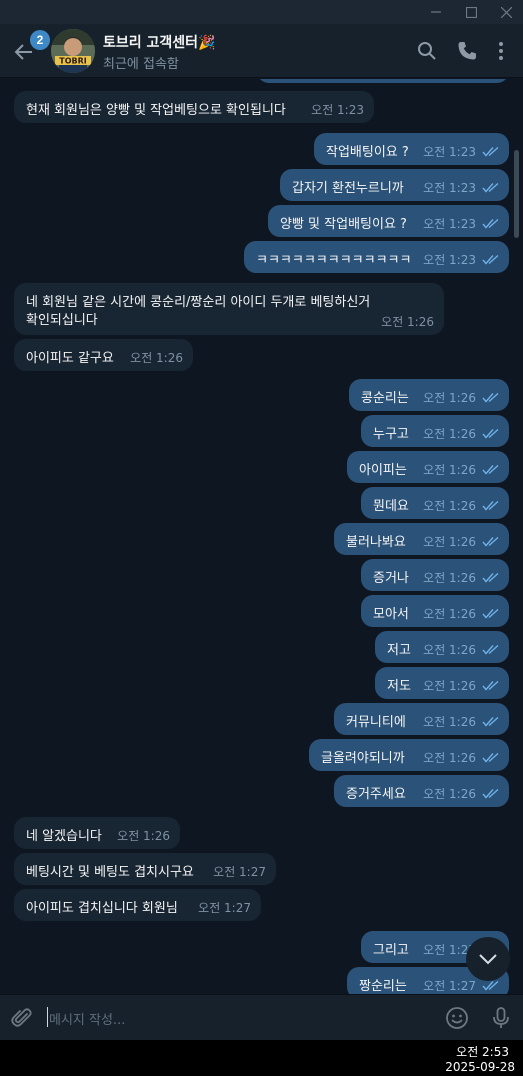 This screenshot has width=523, height=1076. What do you see at coordinates (421, 539) in the screenshot?
I see `outgoing-message: 불러나봐요 오전 1:26` at bounding box center [421, 539].